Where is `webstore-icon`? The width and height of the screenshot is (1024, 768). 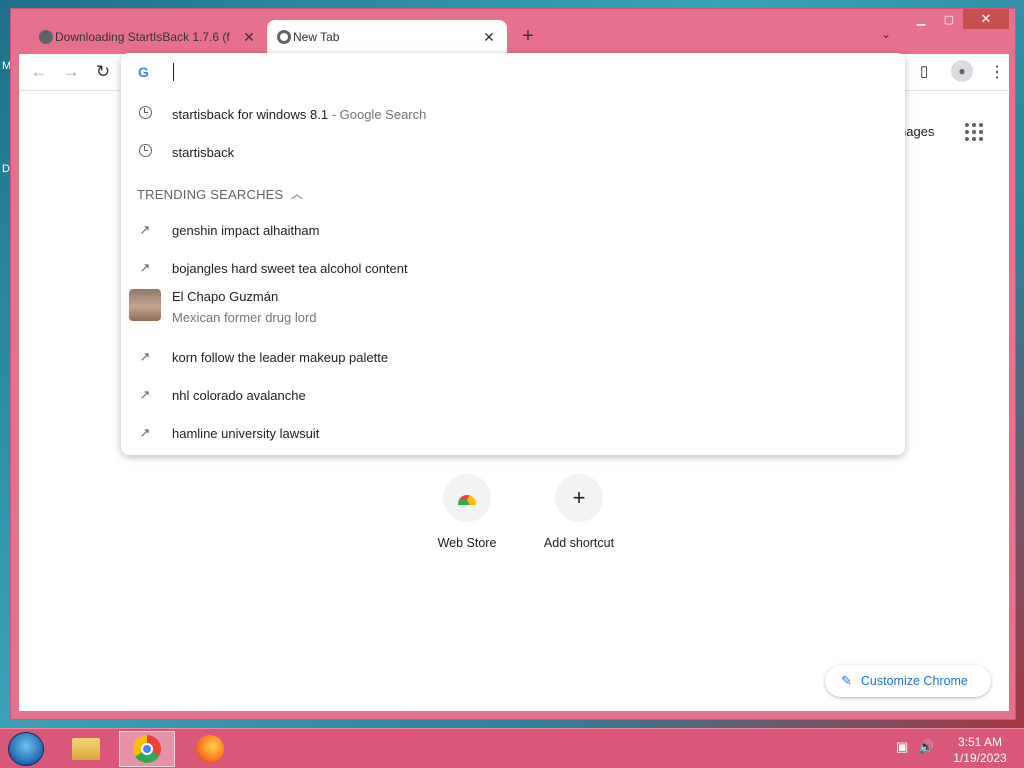 webstore-icon is located at coordinates (467, 498).